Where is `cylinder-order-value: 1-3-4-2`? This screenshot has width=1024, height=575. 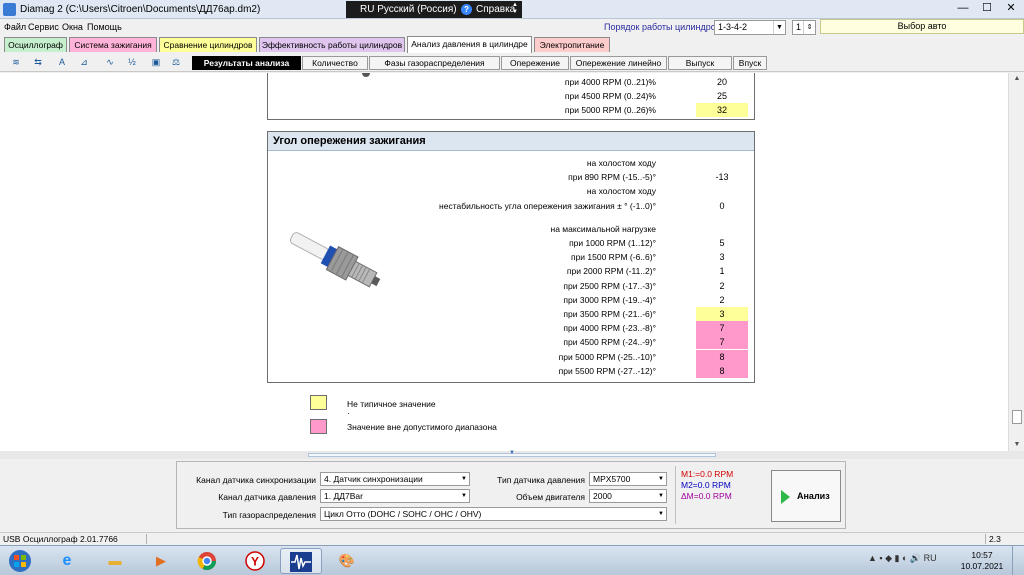
cylinder-order-value: 1-3-4-2 is located at coordinates (733, 27).